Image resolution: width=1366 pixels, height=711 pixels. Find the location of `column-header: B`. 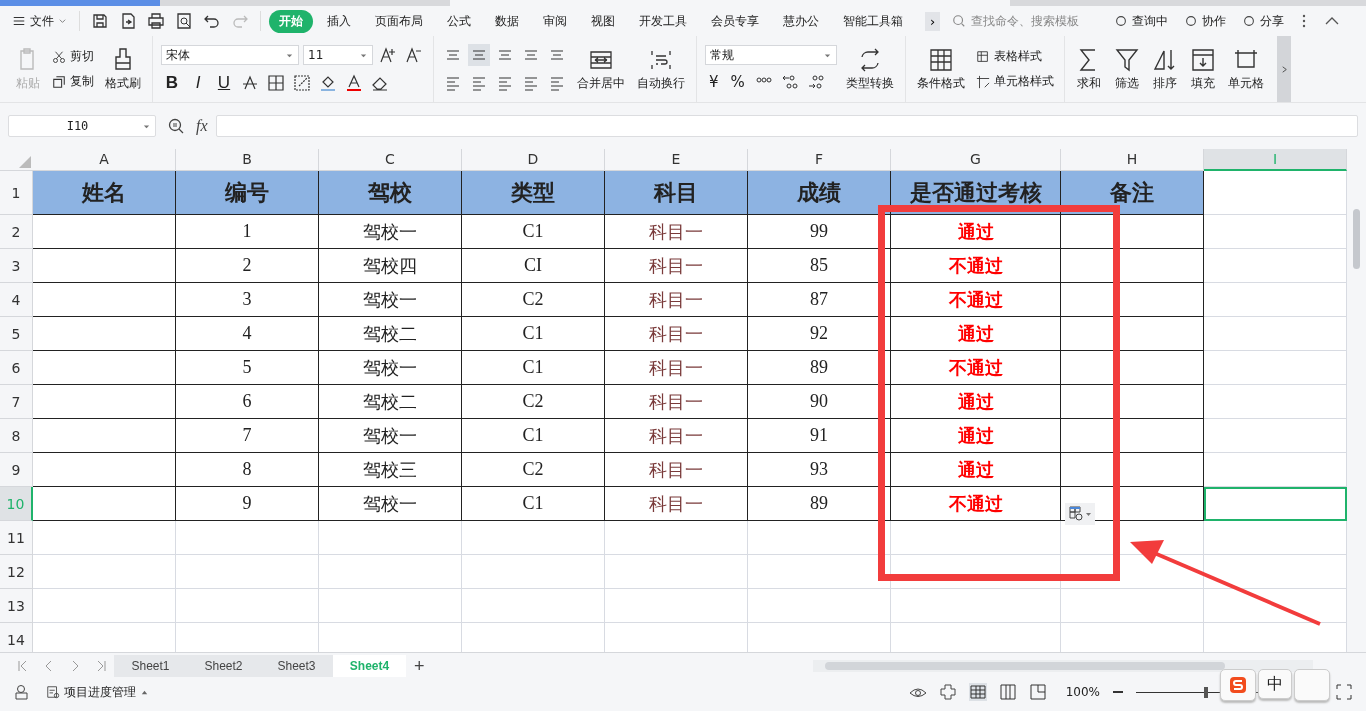

column-header: B is located at coordinates (247, 160).